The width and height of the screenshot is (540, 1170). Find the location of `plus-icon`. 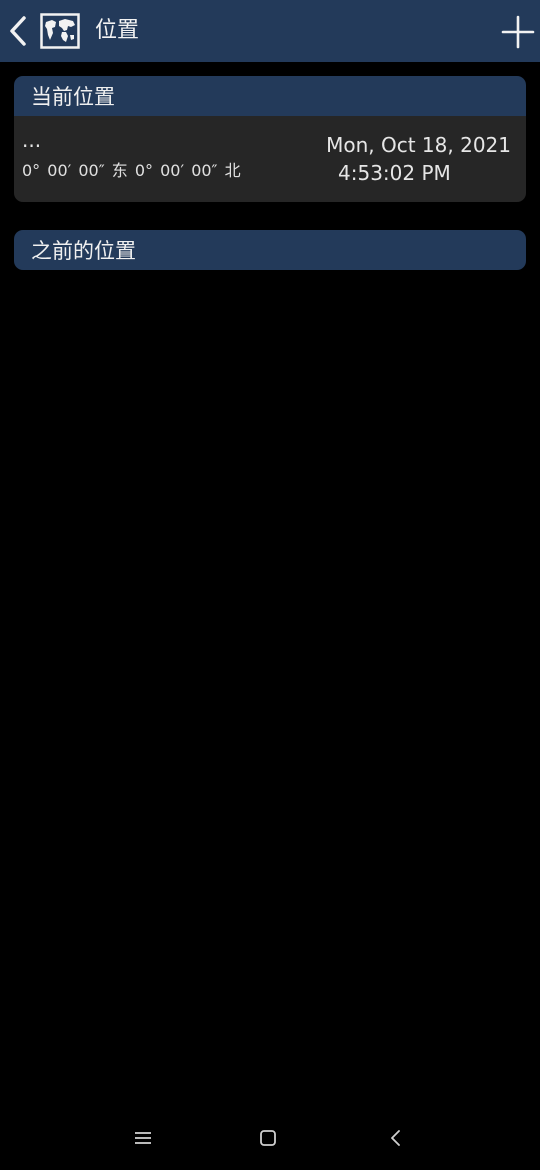

plus-icon is located at coordinates (518, 32).